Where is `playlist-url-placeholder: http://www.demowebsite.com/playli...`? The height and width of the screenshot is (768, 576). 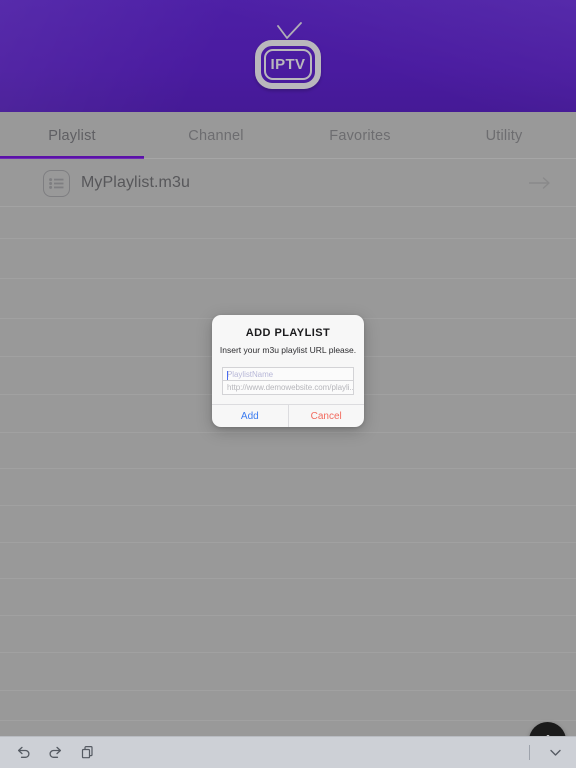 playlist-url-placeholder: http://www.demowebsite.com/playli... is located at coordinates (290, 387).